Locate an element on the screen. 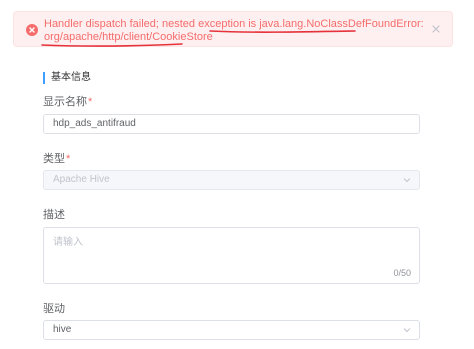 This screenshot has width=474, height=349. driver-select-value: hive is located at coordinates (62, 329).